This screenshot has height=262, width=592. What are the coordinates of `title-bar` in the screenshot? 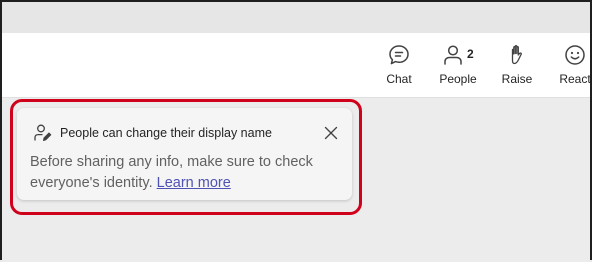 It's located at (296, 17).